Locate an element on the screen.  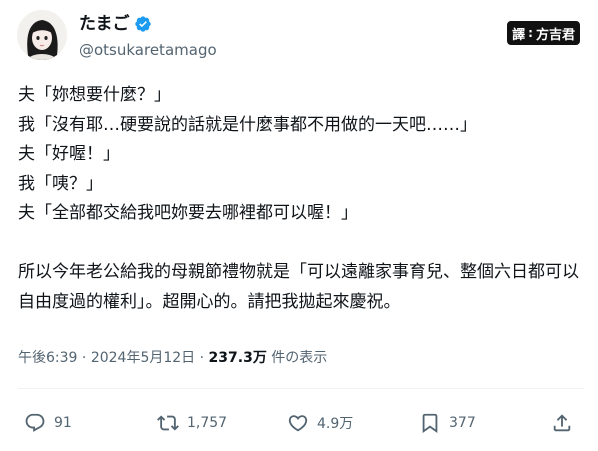
avatar is located at coordinates (42, 35).